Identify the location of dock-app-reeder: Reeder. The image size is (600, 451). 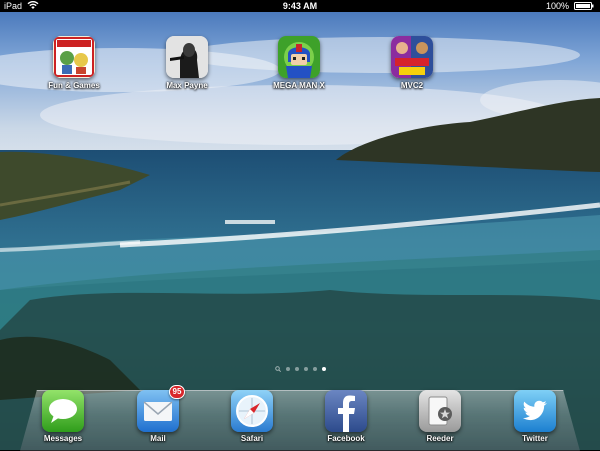
(440, 416).